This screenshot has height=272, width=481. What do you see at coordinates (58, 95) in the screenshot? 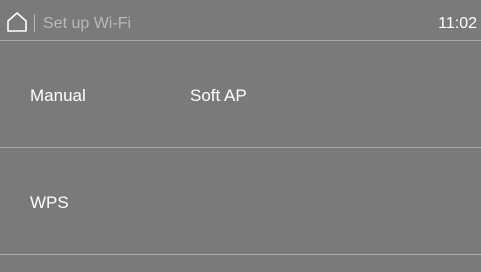
I see `manual-option-label: Manual` at bounding box center [58, 95].